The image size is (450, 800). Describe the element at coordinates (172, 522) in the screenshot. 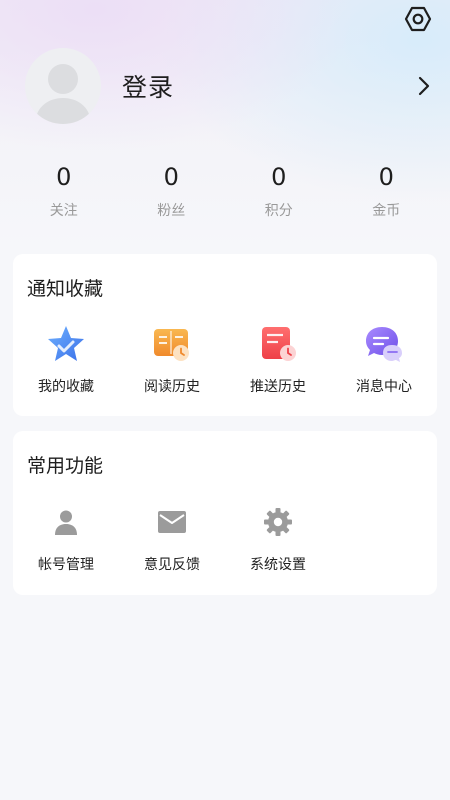

I see `mail-feedback-icon` at that location.